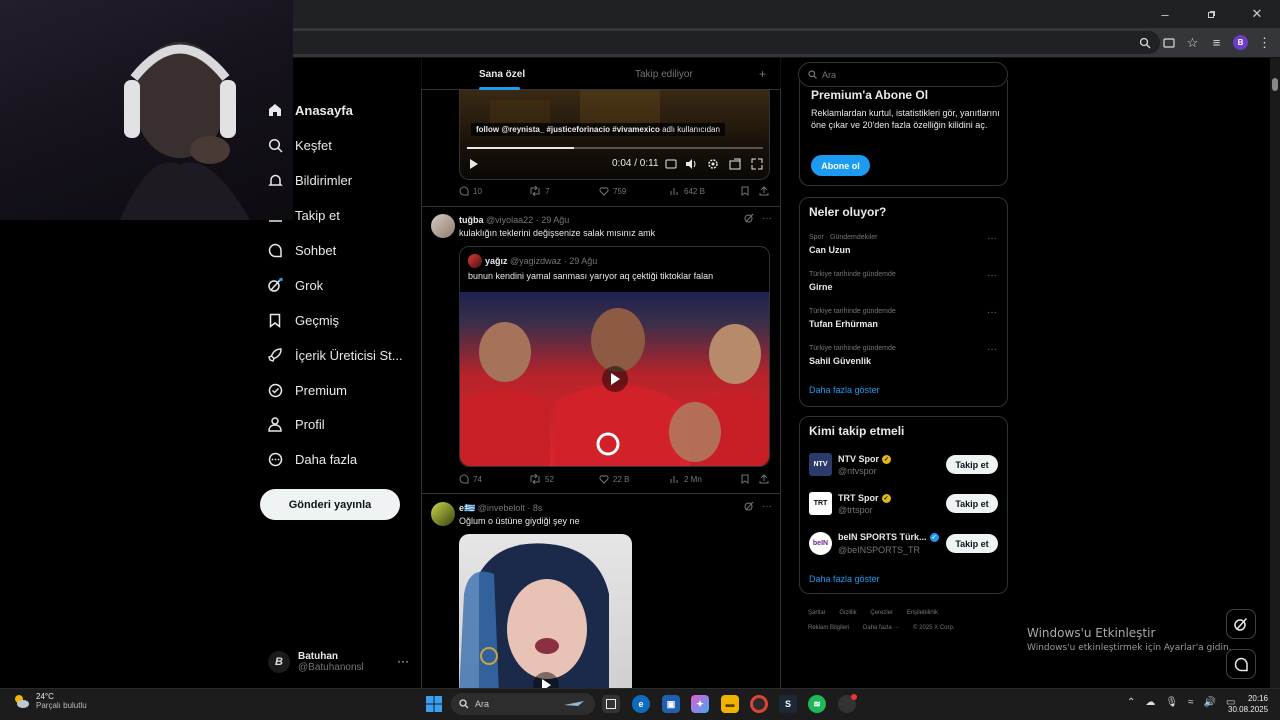  Describe the element at coordinates (820, 464) in the screenshot. I see `avatar: NTV` at that location.